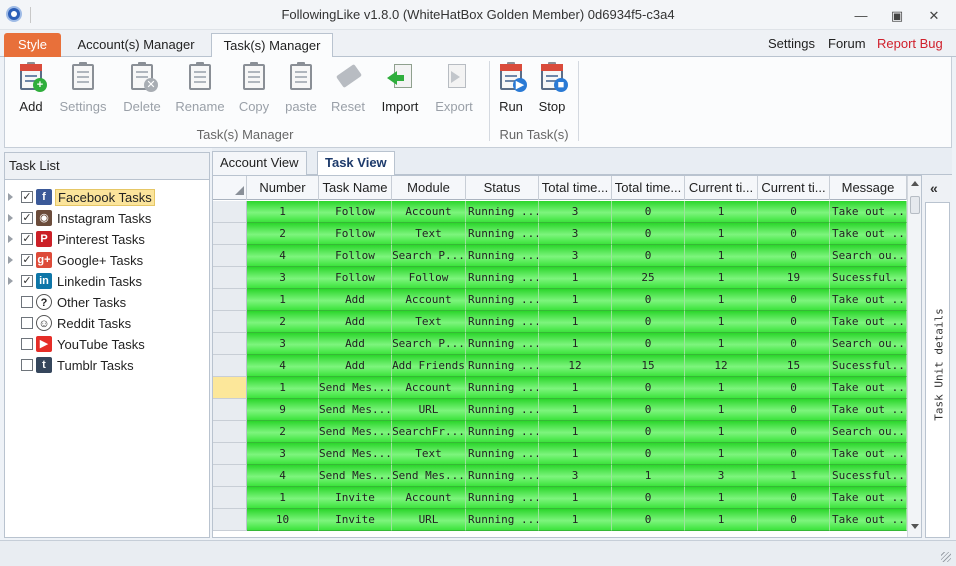 The height and width of the screenshot is (566, 956). What do you see at coordinates (283, 476) in the screenshot?
I see `cell-number: 4` at bounding box center [283, 476].